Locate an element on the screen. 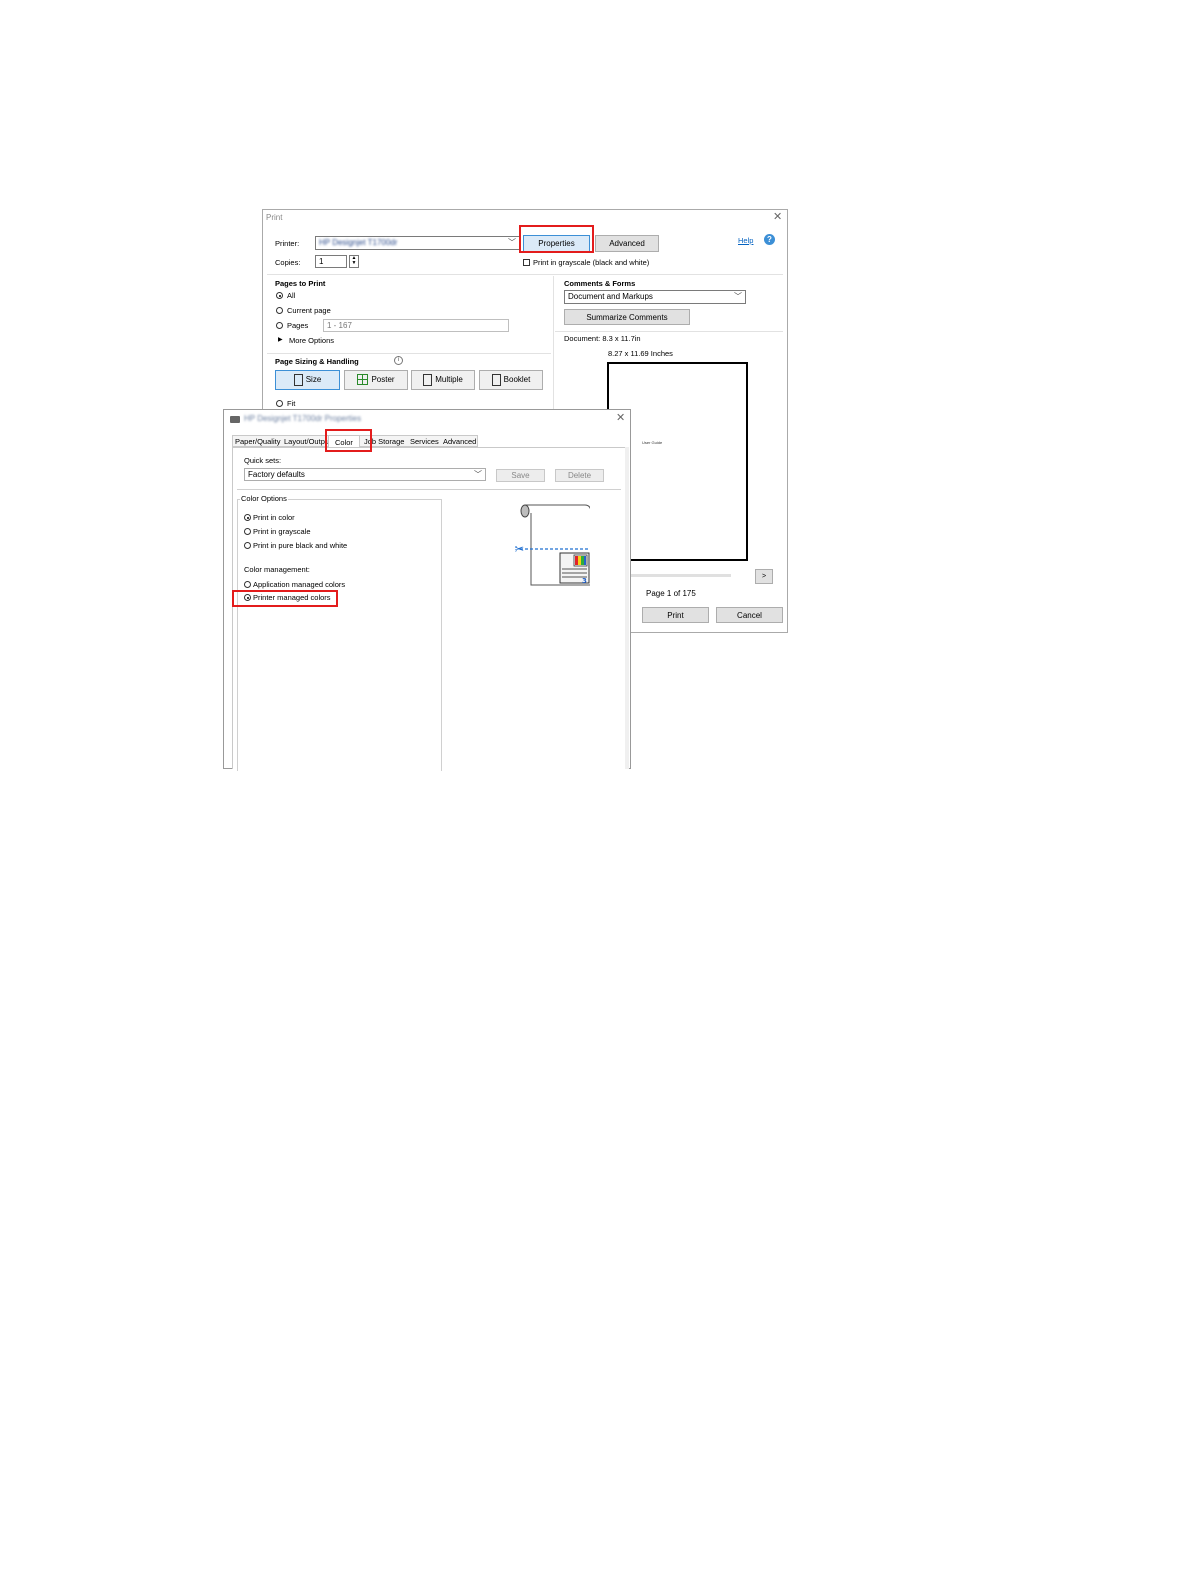  poster-label: Poster is located at coordinates (383, 379).